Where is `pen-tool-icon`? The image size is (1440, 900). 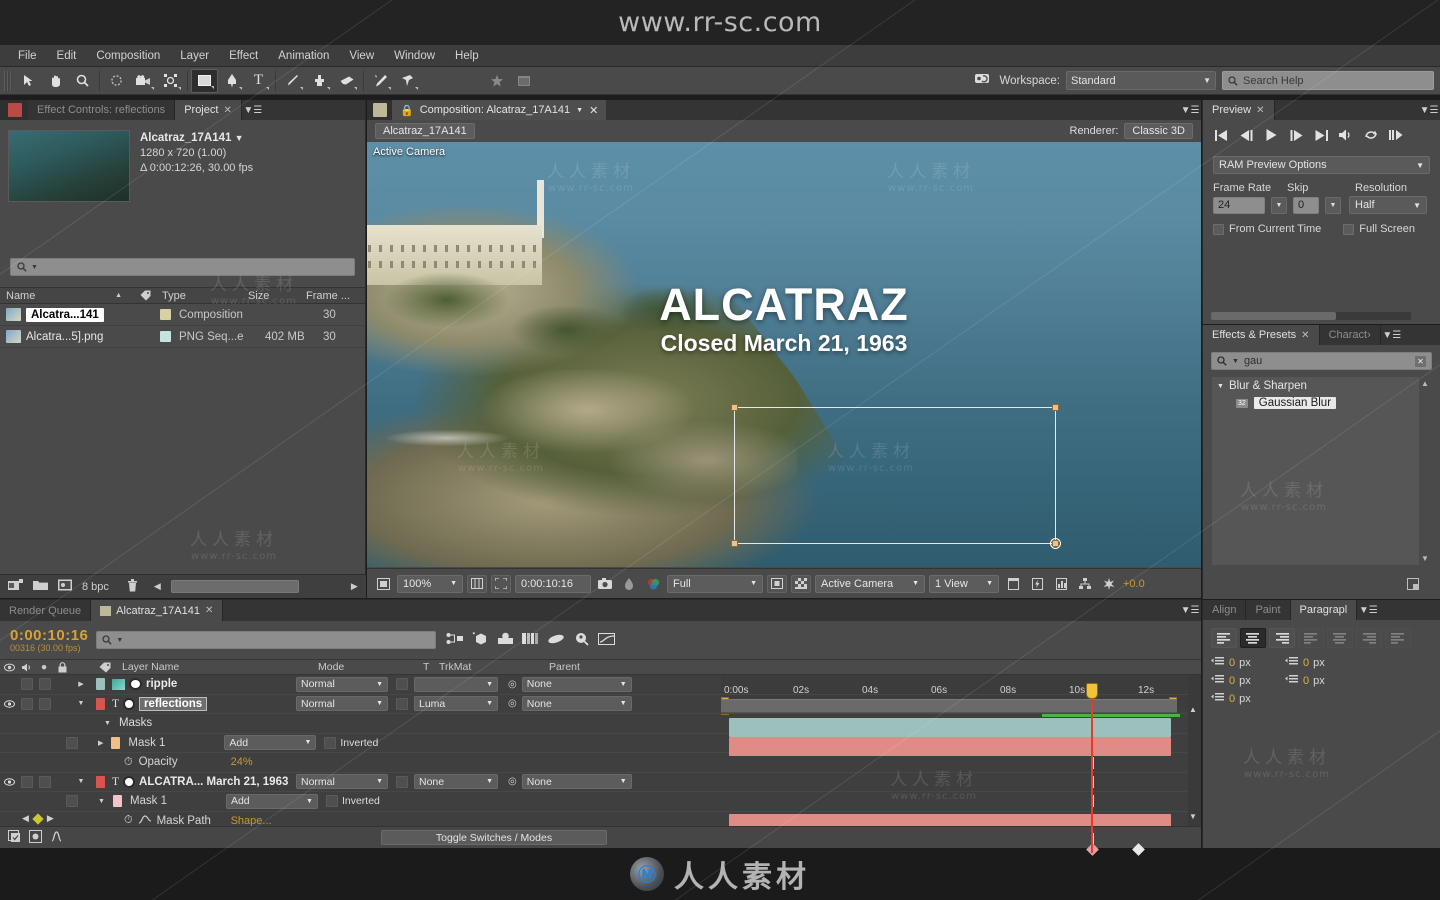
pen-tool-icon is located at coordinates (231, 81).